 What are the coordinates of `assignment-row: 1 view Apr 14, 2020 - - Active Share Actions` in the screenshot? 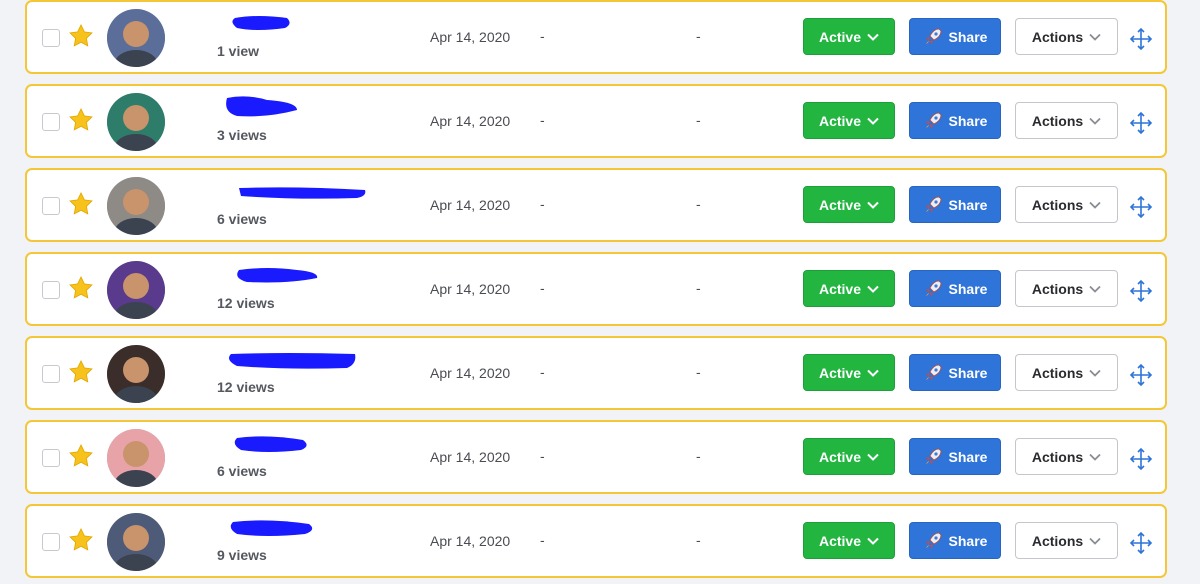 It's located at (596, 37).